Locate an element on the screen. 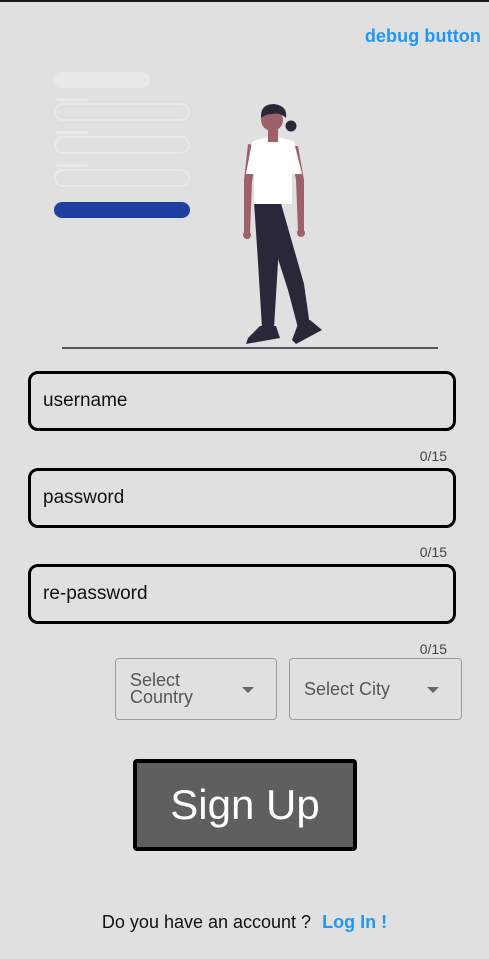 The width and height of the screenshot is (489, 959). username-input is located at coordinates (242, 401).